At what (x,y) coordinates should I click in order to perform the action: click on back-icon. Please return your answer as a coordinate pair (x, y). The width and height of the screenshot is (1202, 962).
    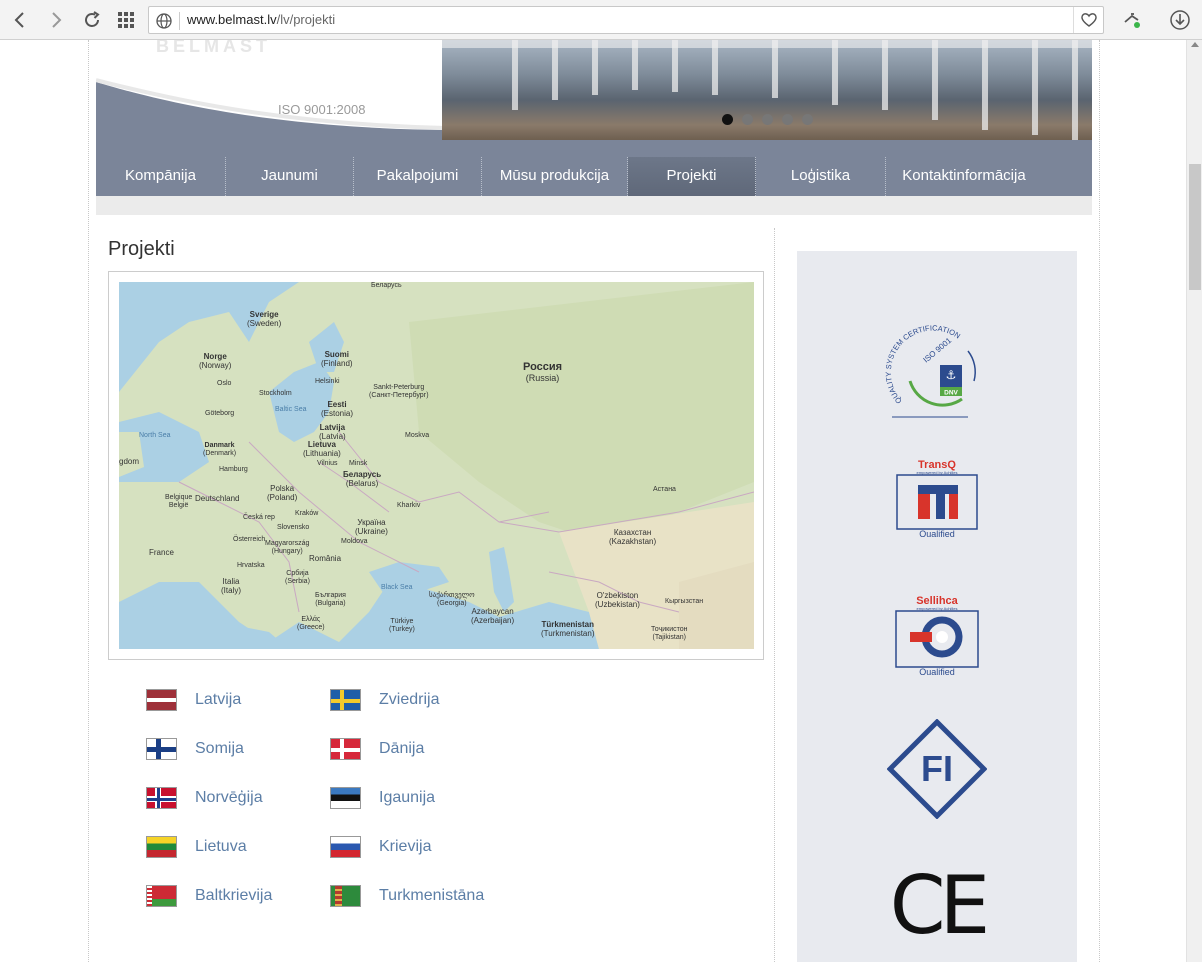
    Looking at the image, I should click on (20, 20).